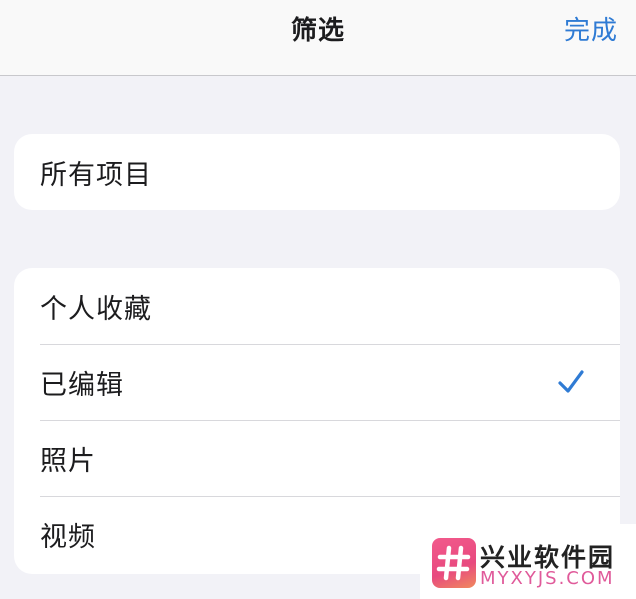  I want to click on filter-option-label: 个人收藏, so click(96, 309).